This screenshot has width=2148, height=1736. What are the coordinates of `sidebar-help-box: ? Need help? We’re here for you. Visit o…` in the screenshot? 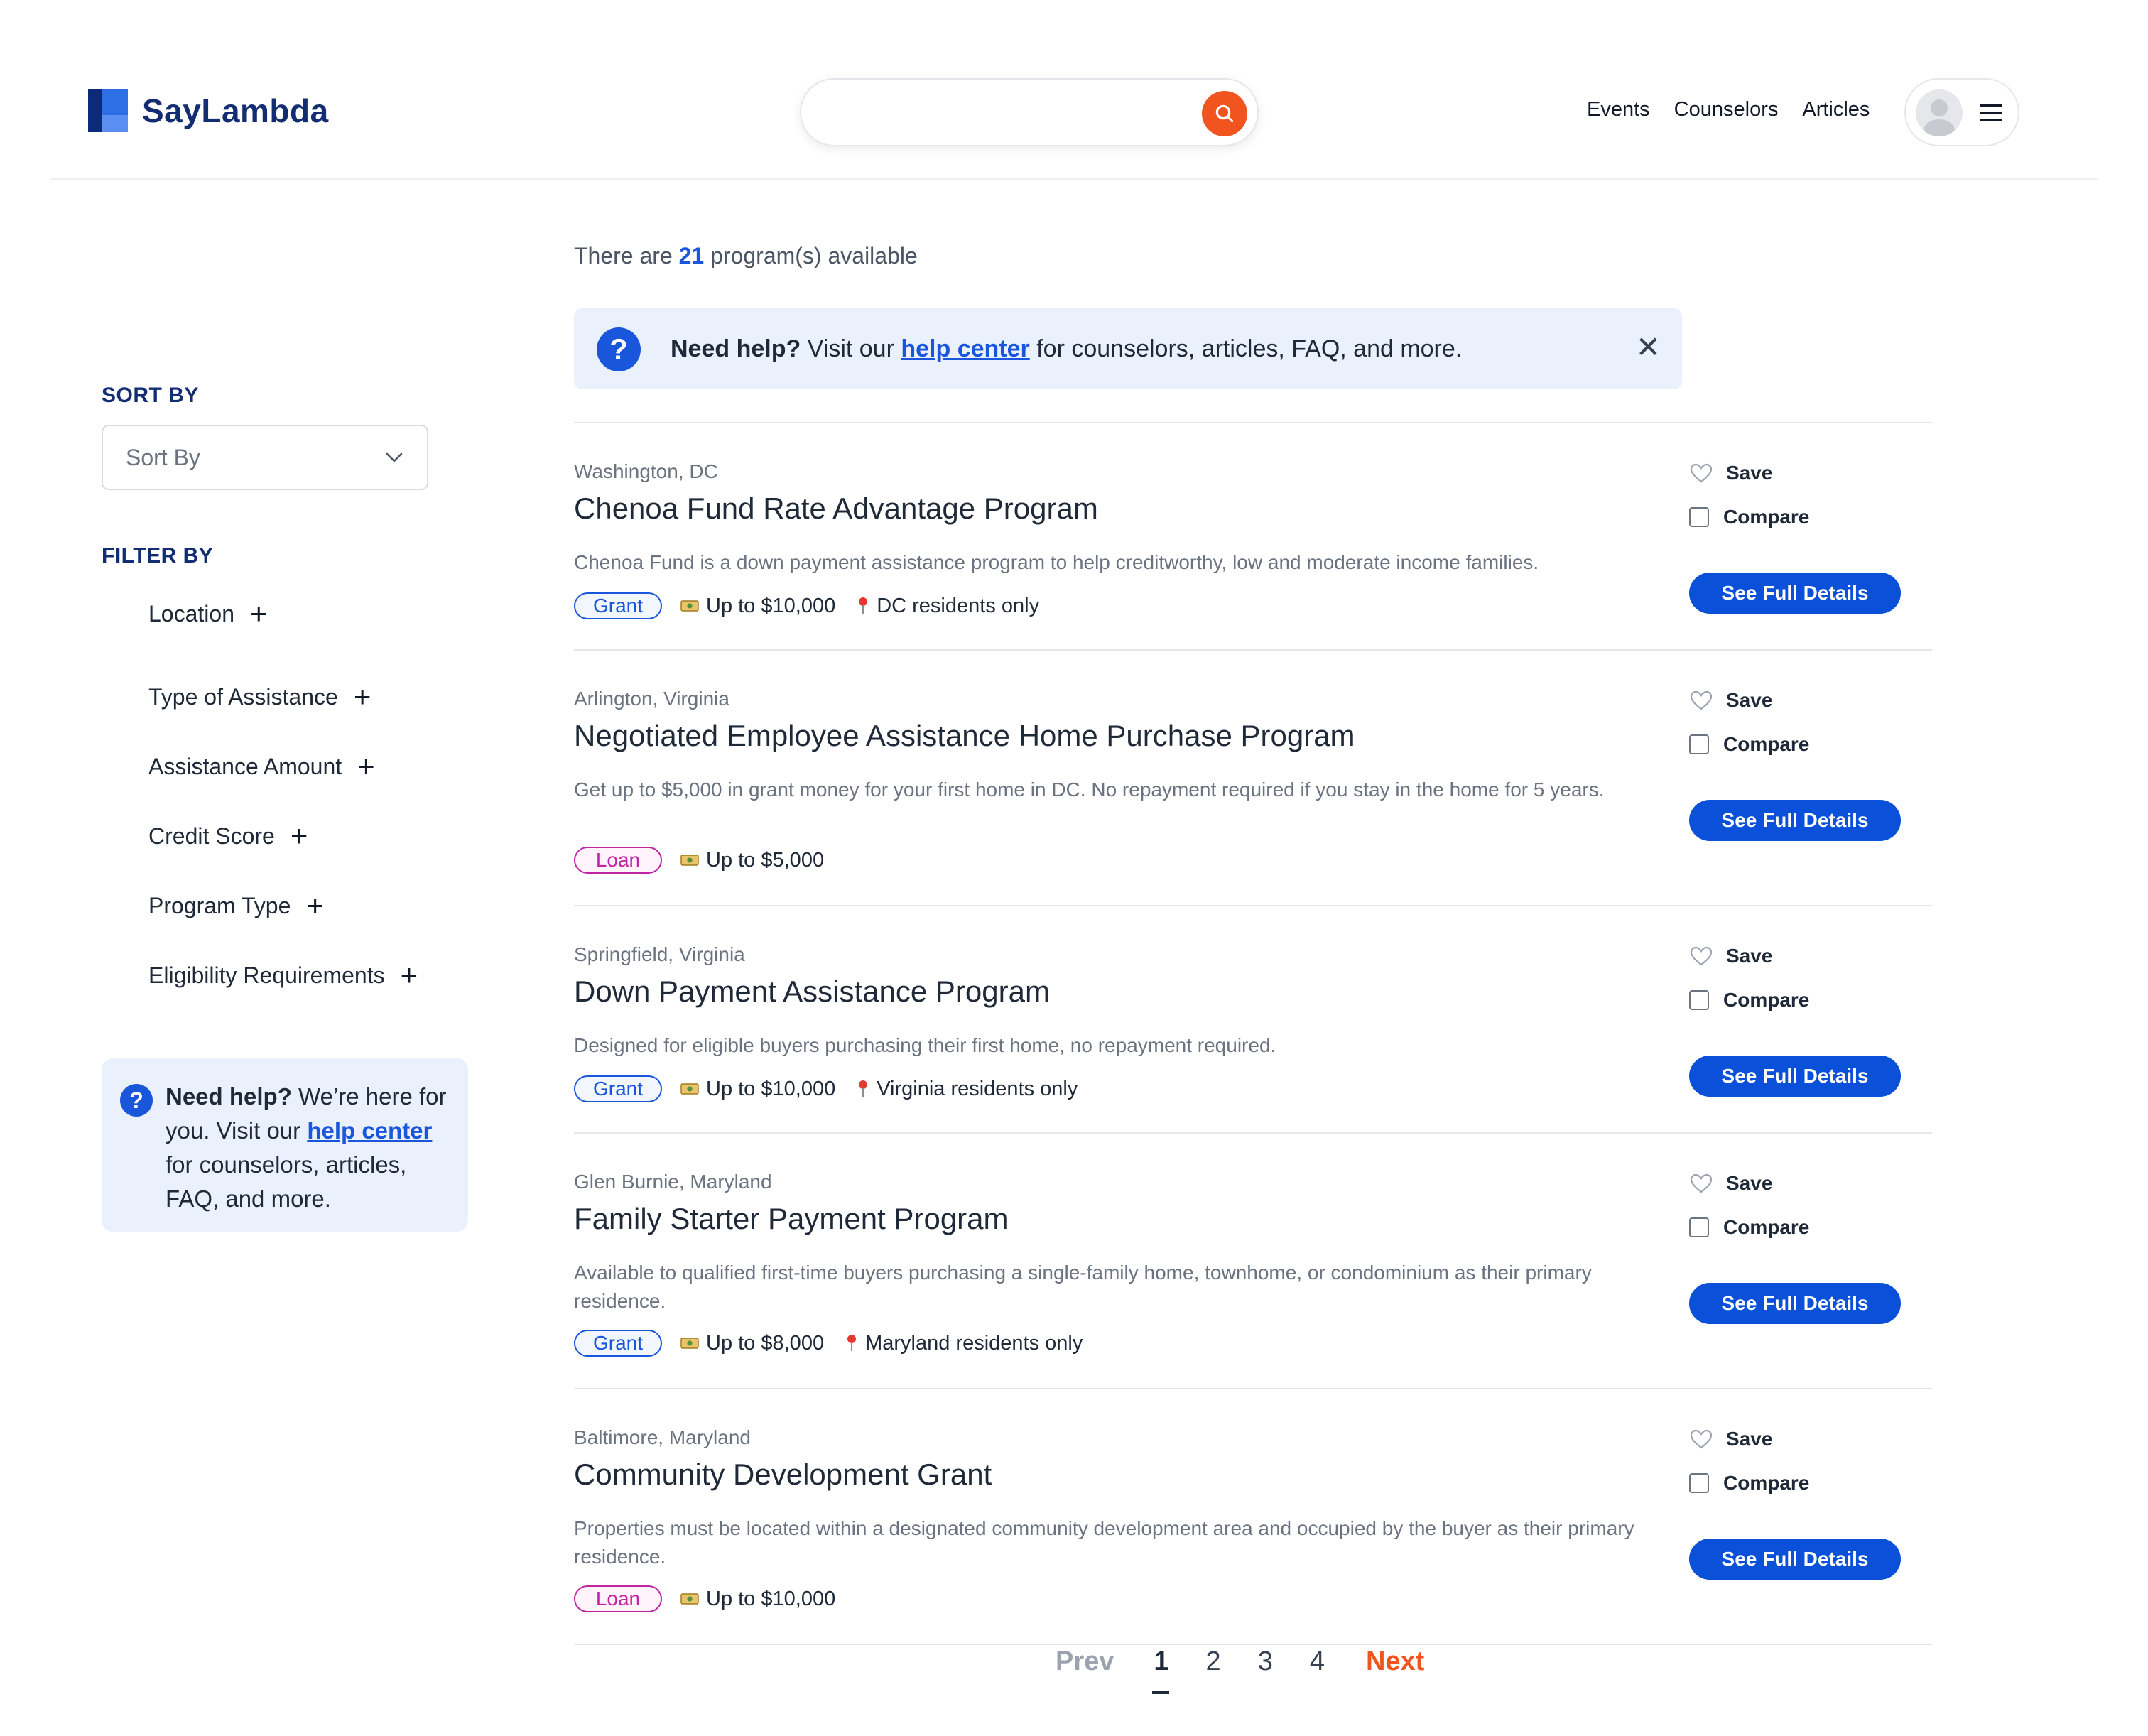 It's located at (285, 1145).